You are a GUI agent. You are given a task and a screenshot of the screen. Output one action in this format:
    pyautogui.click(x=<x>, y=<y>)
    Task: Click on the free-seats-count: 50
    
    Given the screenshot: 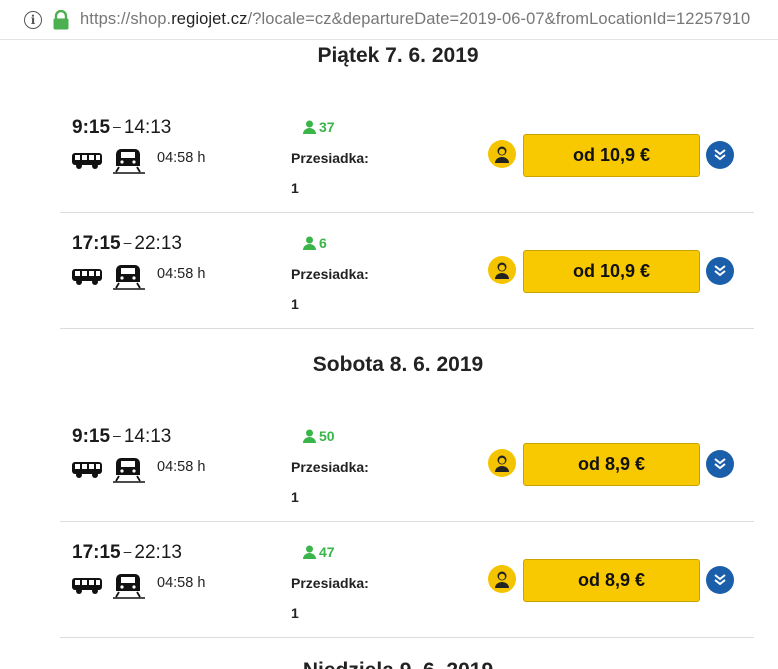 What is the action you would take?
    pyautogui.click(x=327, y=436)
    